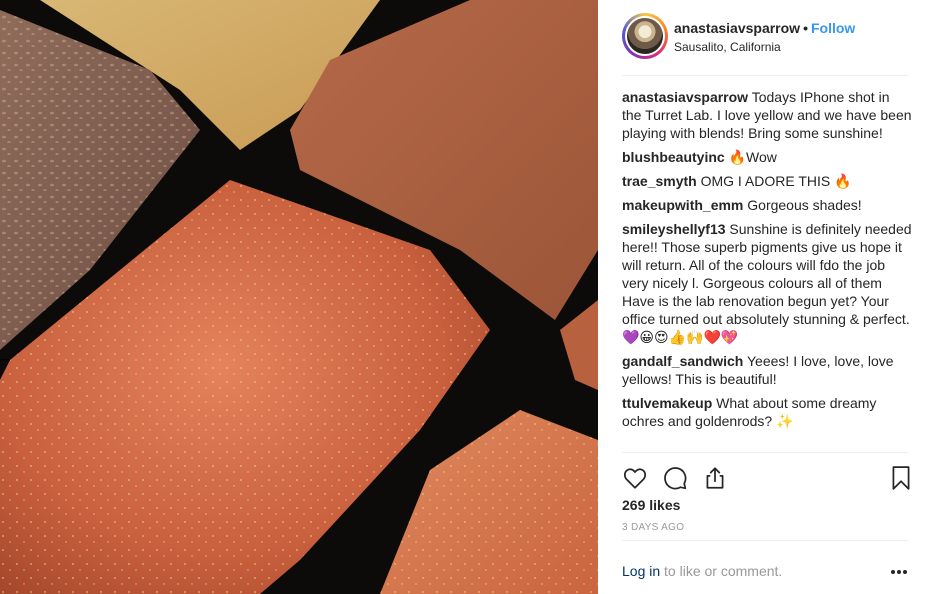 This screenshot has height=594, width=932. I want to click on comment-username: trae_smyth, so click(659, 181).